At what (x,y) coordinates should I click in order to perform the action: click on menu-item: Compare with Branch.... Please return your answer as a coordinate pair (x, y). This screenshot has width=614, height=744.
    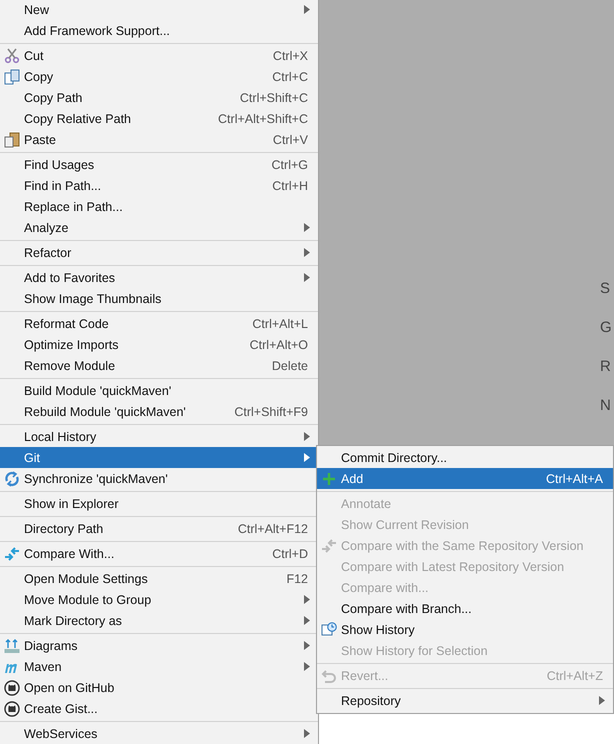
    Looking at the image, I should click on (465, 608).